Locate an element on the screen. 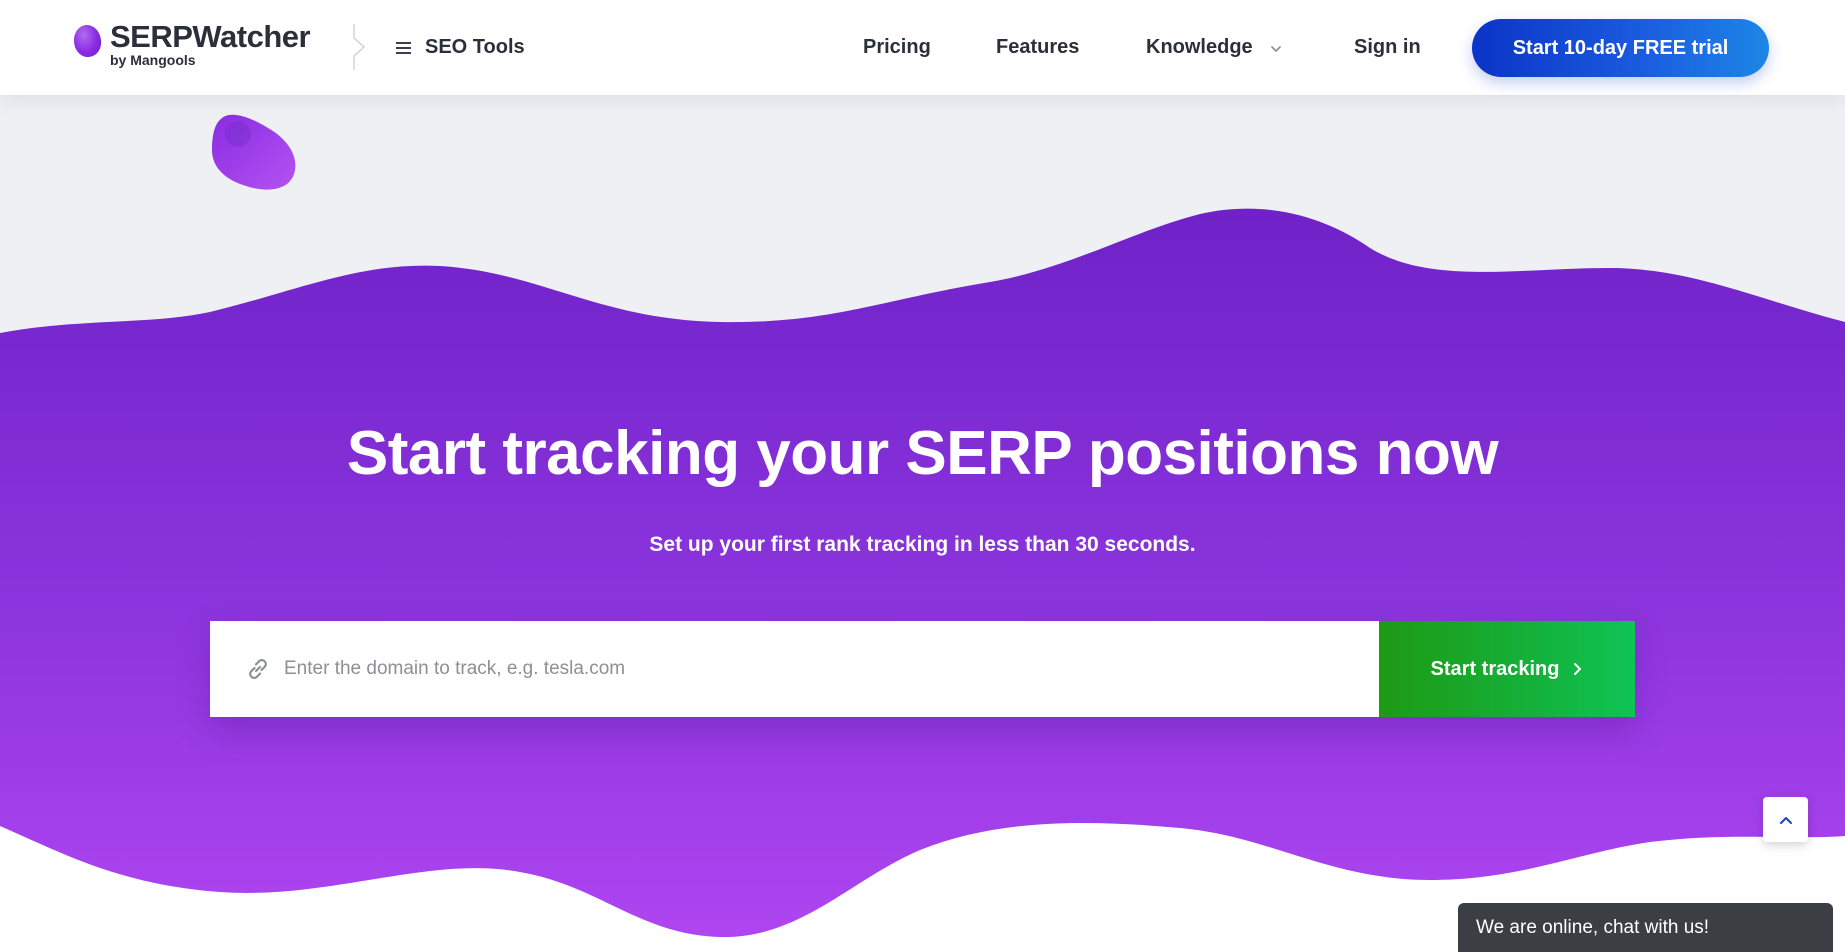 Image resolution: width=1845 pixels, height=952 pixels. scroll-to-top-button is located at coordinates (1785, 819).